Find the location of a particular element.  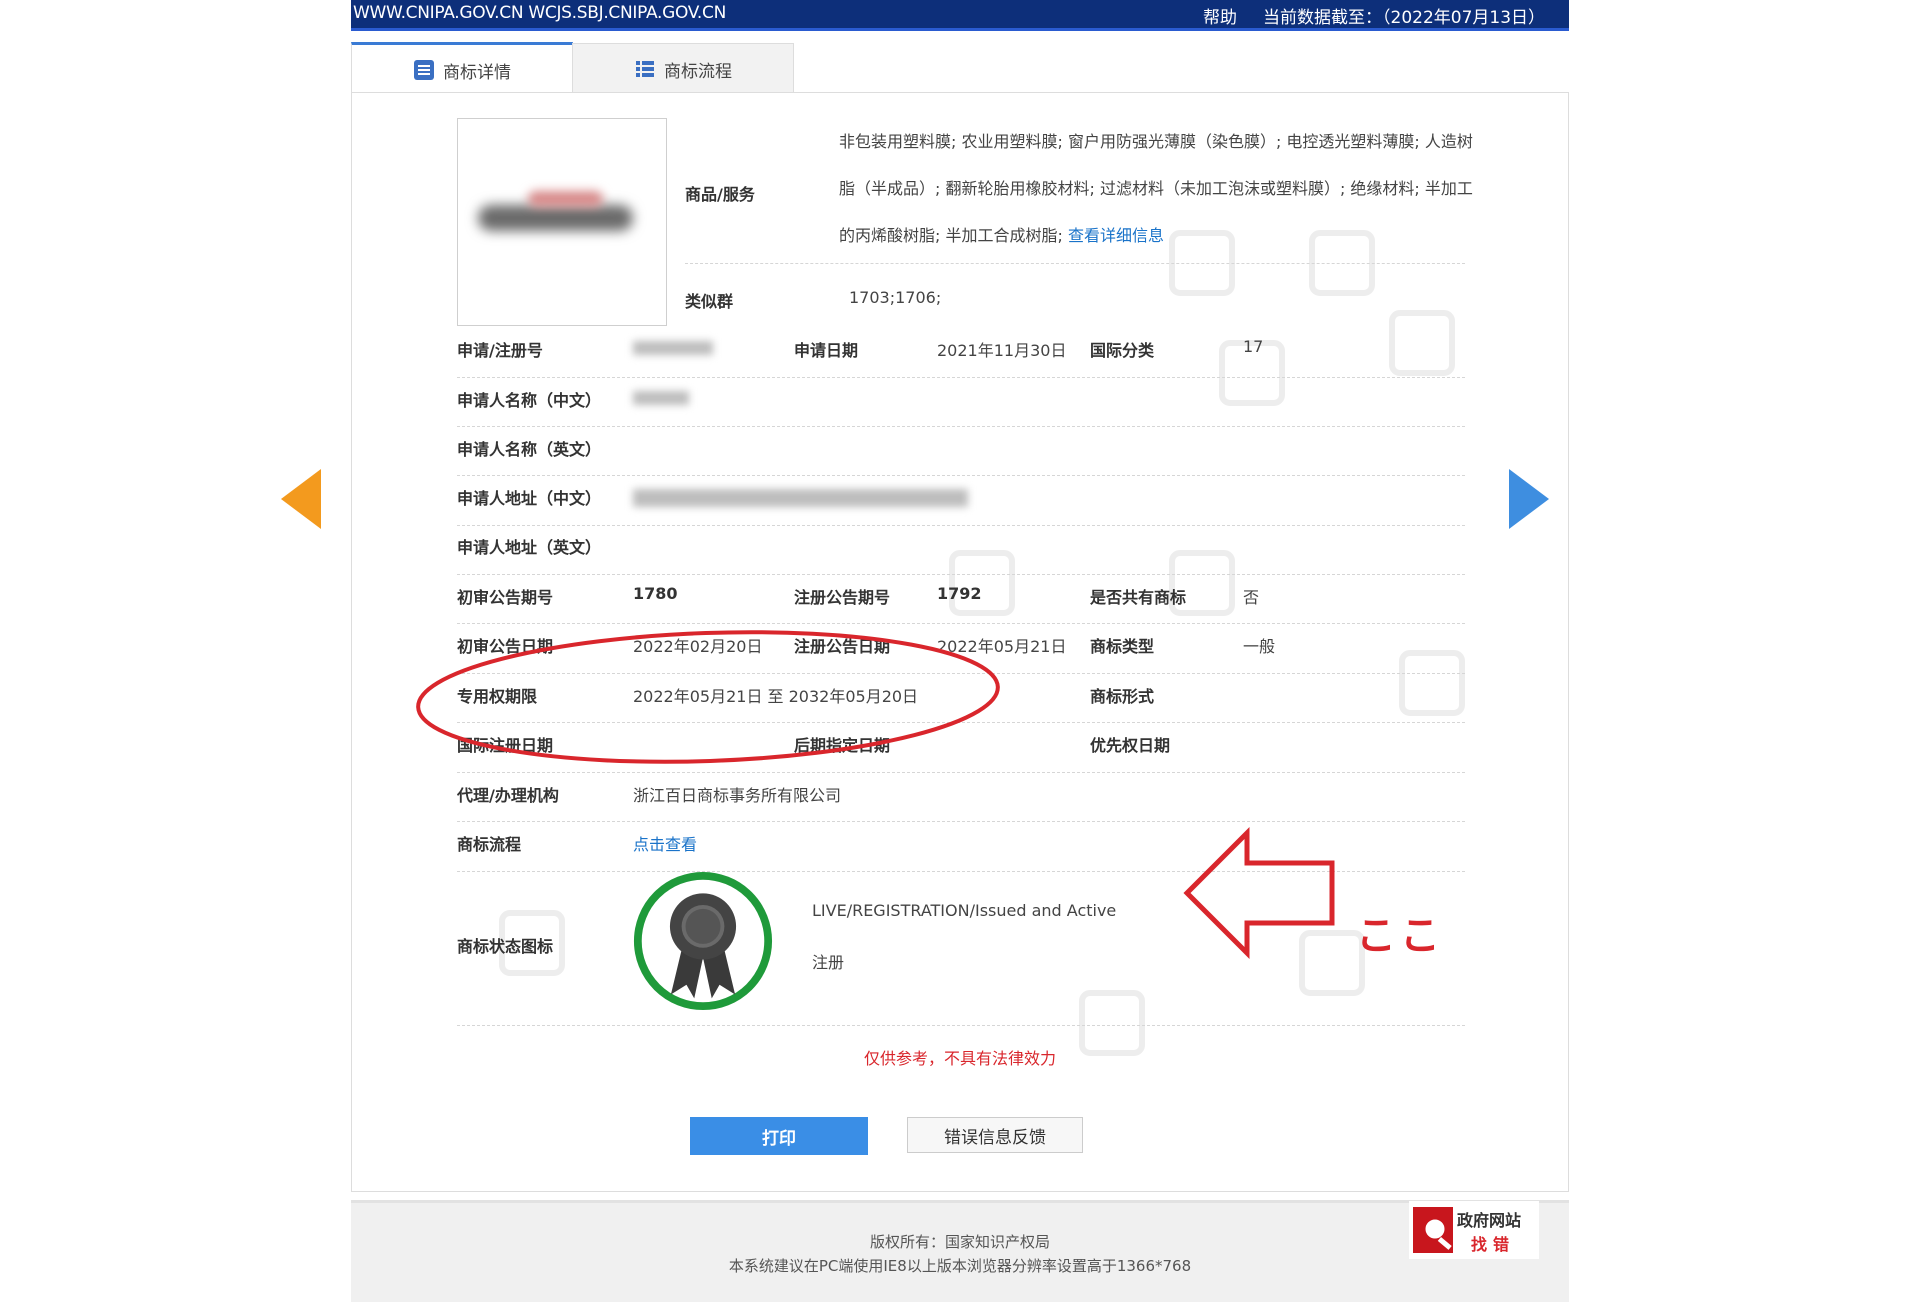

registration-seal-icon is located at coordinates (703, 941).